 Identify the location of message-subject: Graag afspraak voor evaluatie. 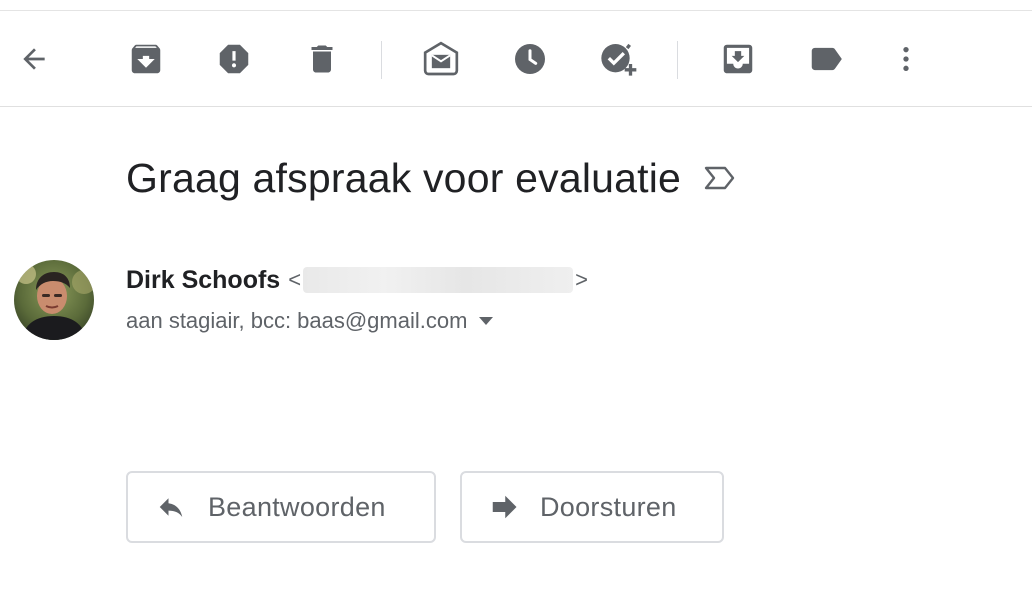
(404, 177).